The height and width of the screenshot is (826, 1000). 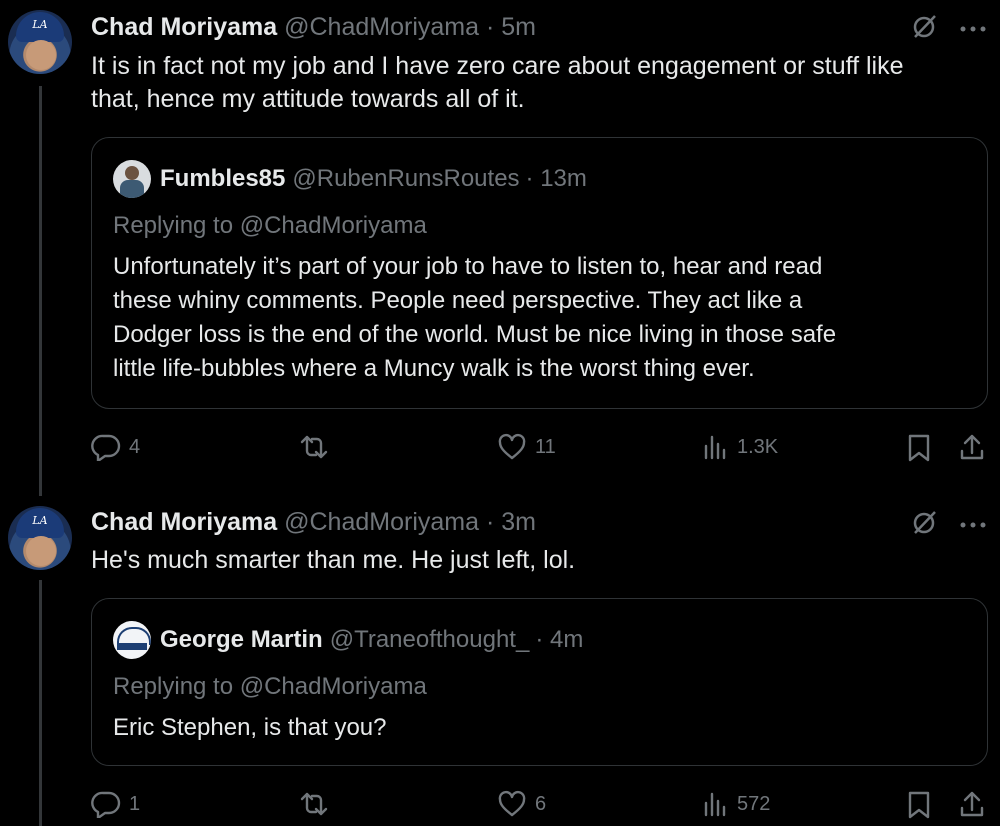 I want to click on tweet-header: Chad Moriyama @ChadMoriyama · 3m, so click(x=313, y=522).